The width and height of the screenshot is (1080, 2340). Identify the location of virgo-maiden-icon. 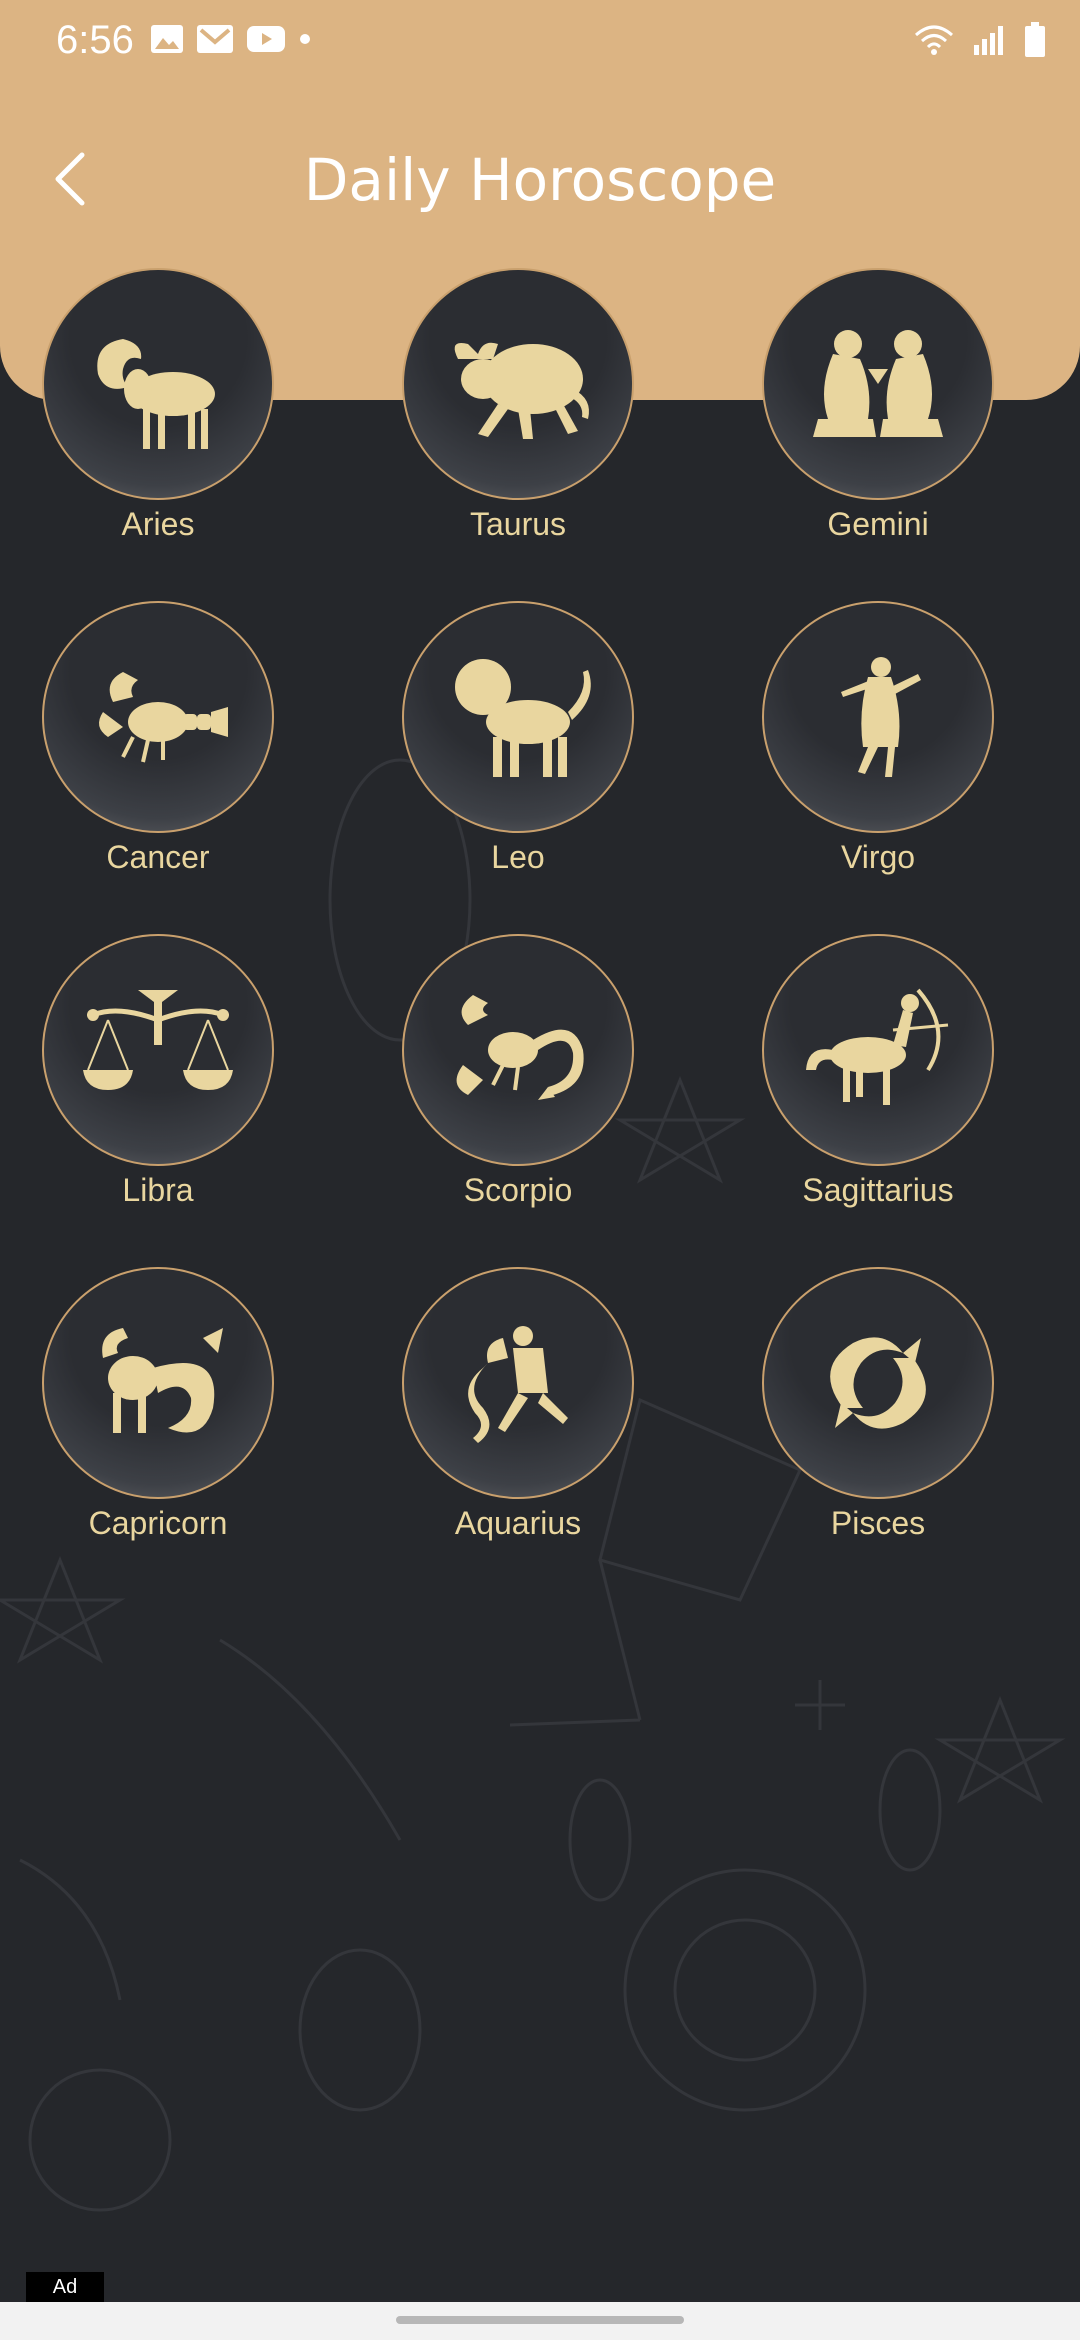
(881, 717).